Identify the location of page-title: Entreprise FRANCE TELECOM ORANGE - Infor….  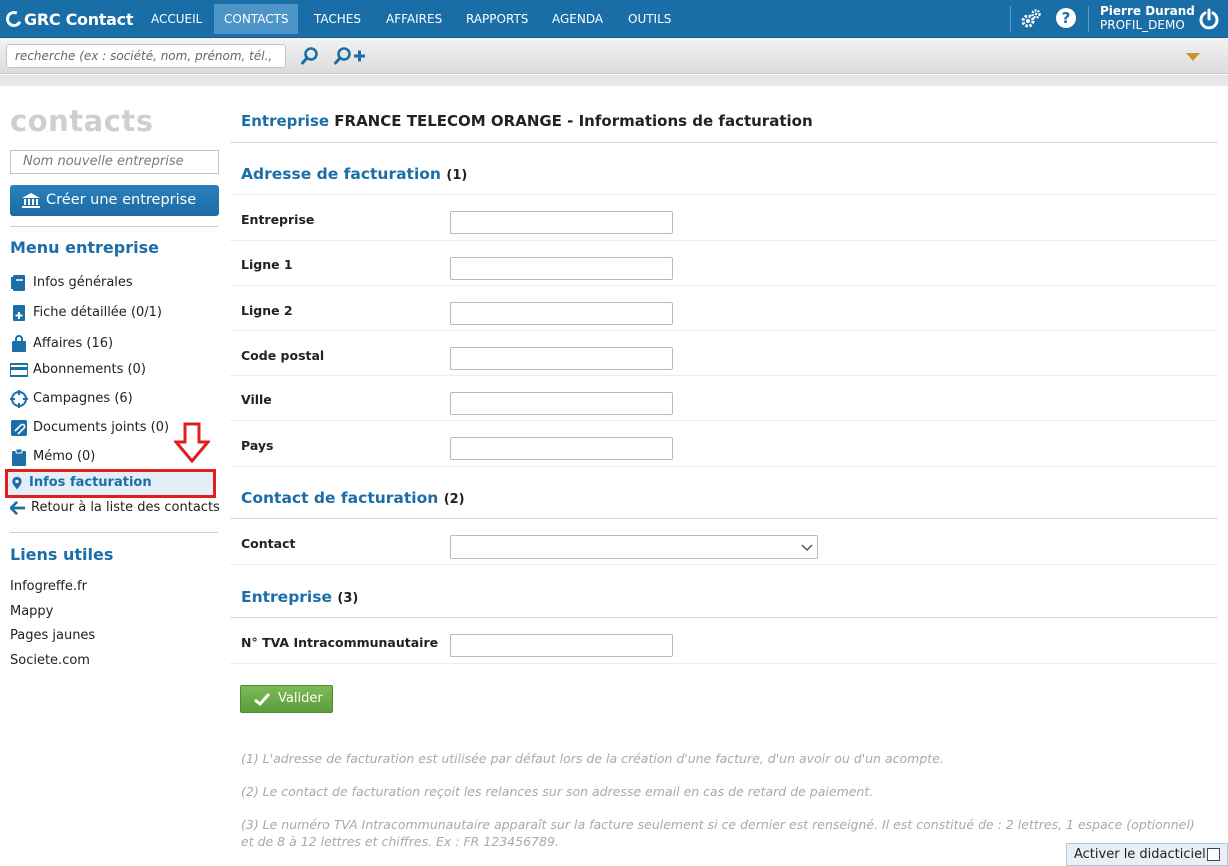
(527, 121).